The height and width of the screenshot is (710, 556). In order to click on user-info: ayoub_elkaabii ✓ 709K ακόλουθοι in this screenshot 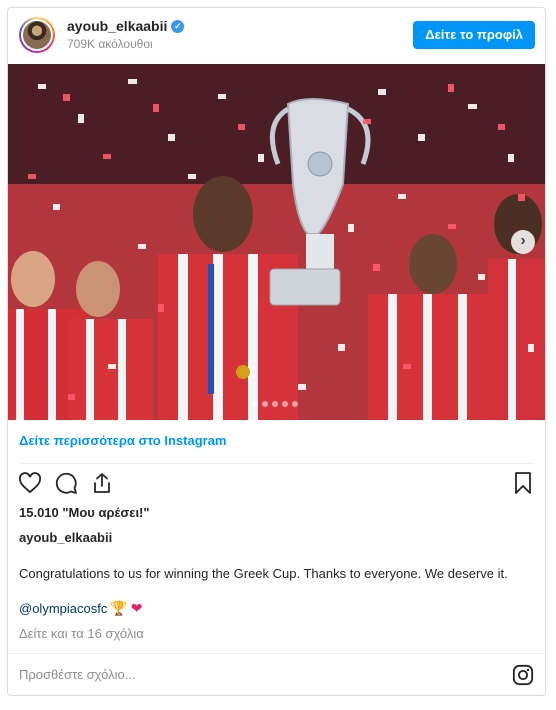, I will do `click(126, 34)`.